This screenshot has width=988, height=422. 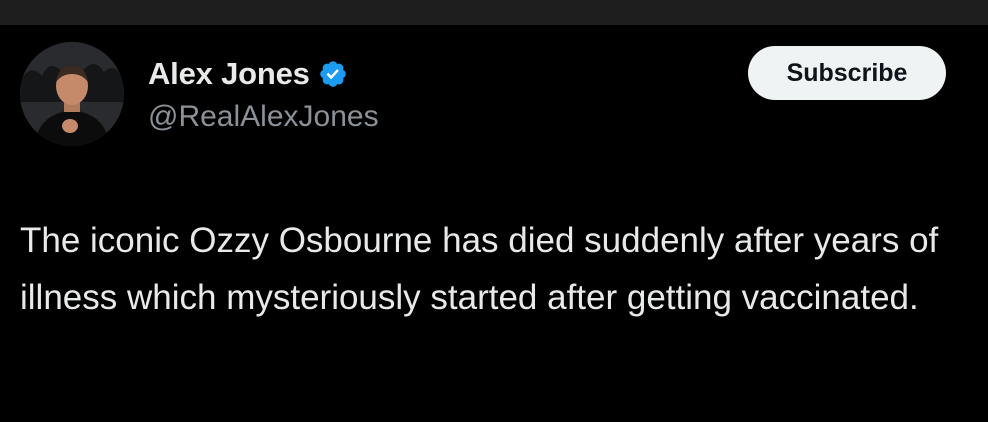 I want to click on avatar, so click(x=72, y=94).